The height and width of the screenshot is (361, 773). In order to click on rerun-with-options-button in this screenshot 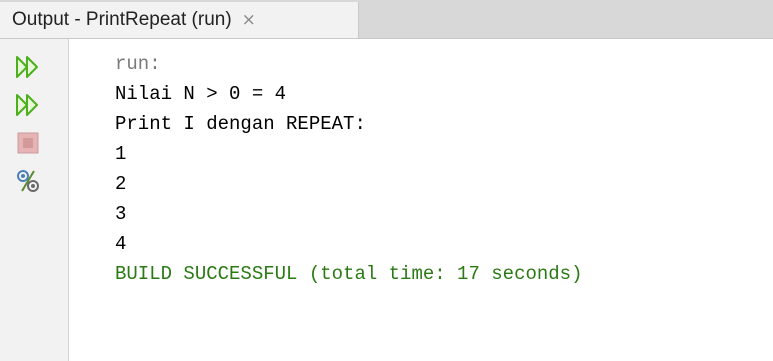, I will do `click(28, 105)`.